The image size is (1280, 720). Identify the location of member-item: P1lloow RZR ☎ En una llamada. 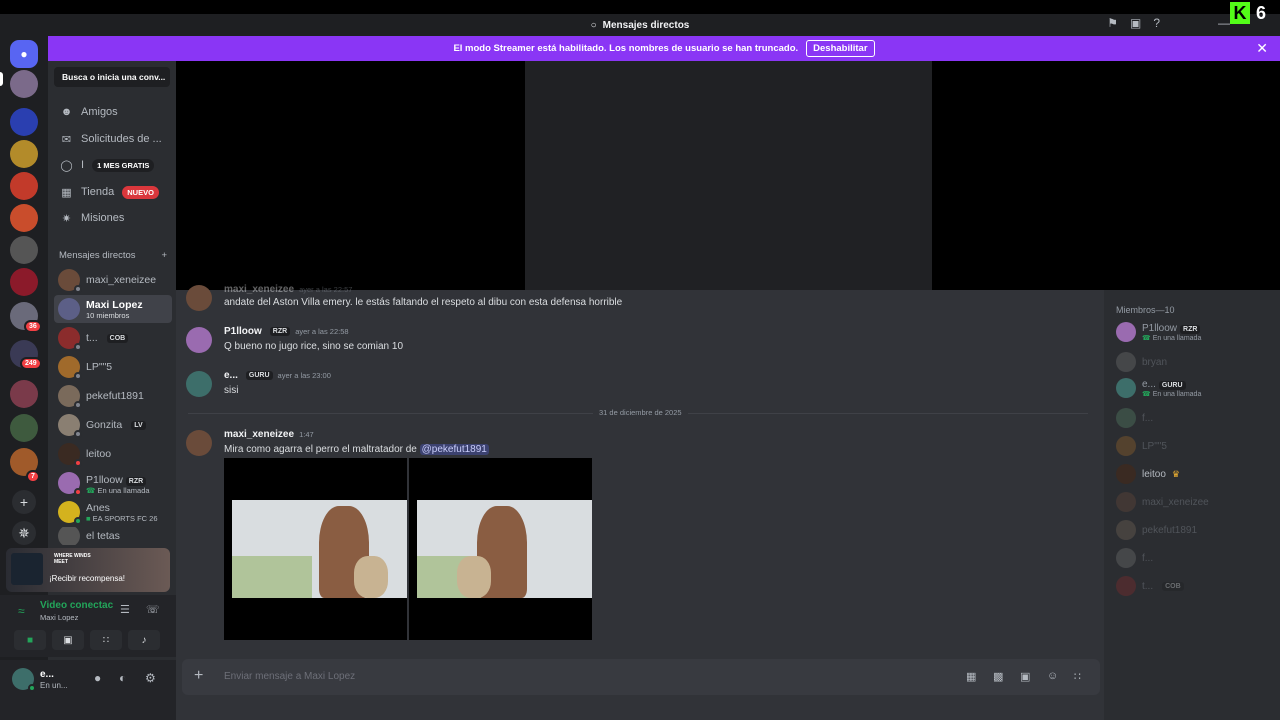
(1158, 332).